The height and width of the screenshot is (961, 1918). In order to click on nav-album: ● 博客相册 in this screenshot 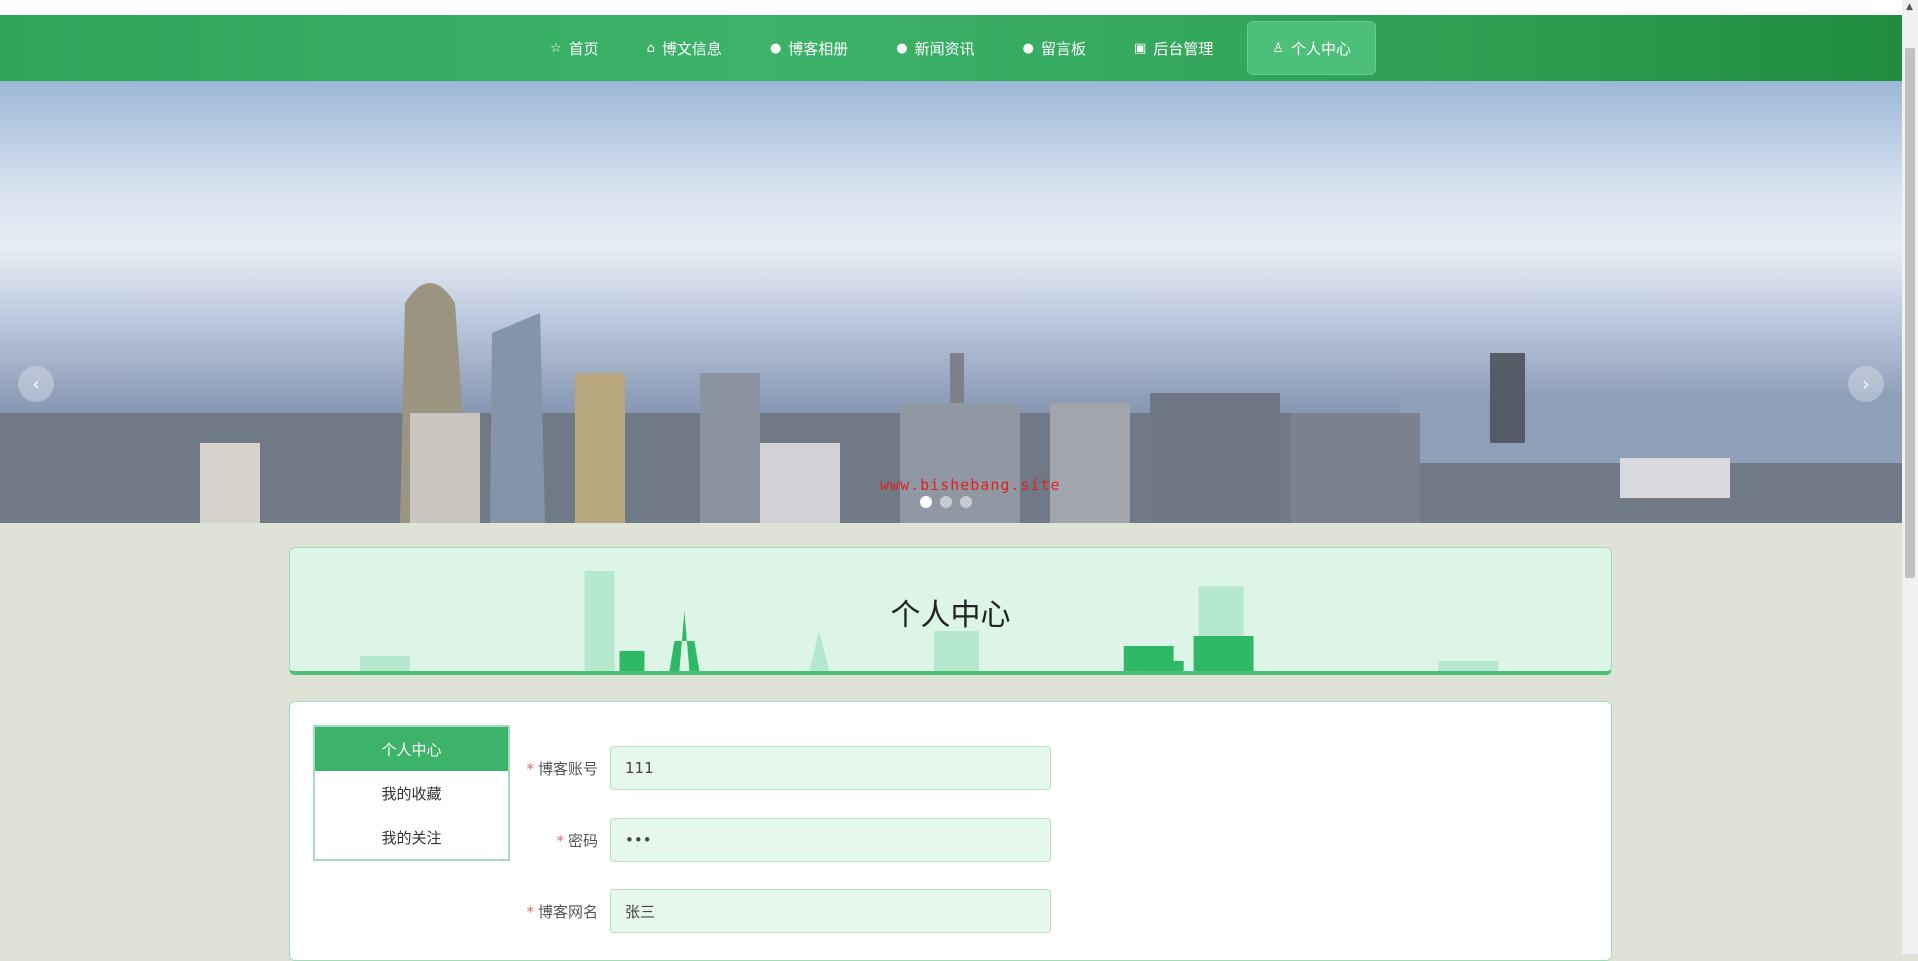, I will do `click(809, 48)`.